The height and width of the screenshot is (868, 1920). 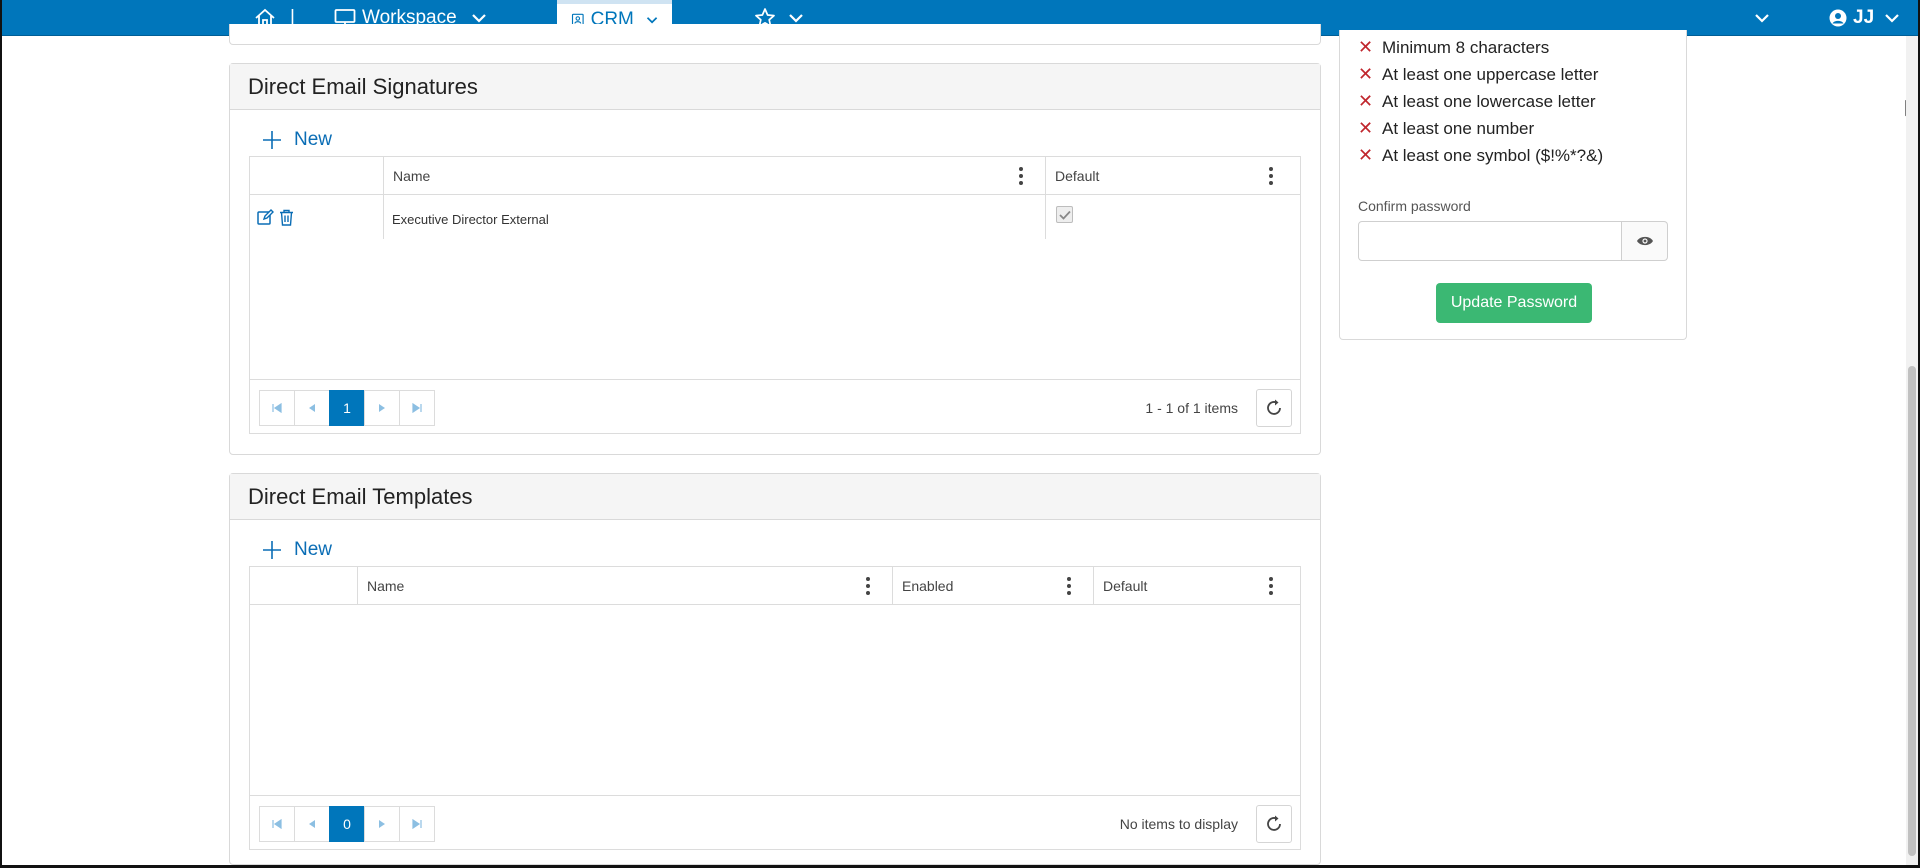 I want to click on signatures-pager: 1 1 - 1 of 1 items, so click(x=775, y=406).